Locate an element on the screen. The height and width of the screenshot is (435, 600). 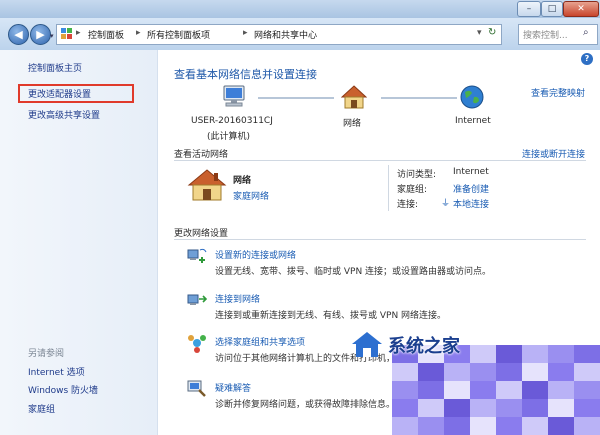
local-connection-link: 本地连接 is located at coordinates (471, 203).